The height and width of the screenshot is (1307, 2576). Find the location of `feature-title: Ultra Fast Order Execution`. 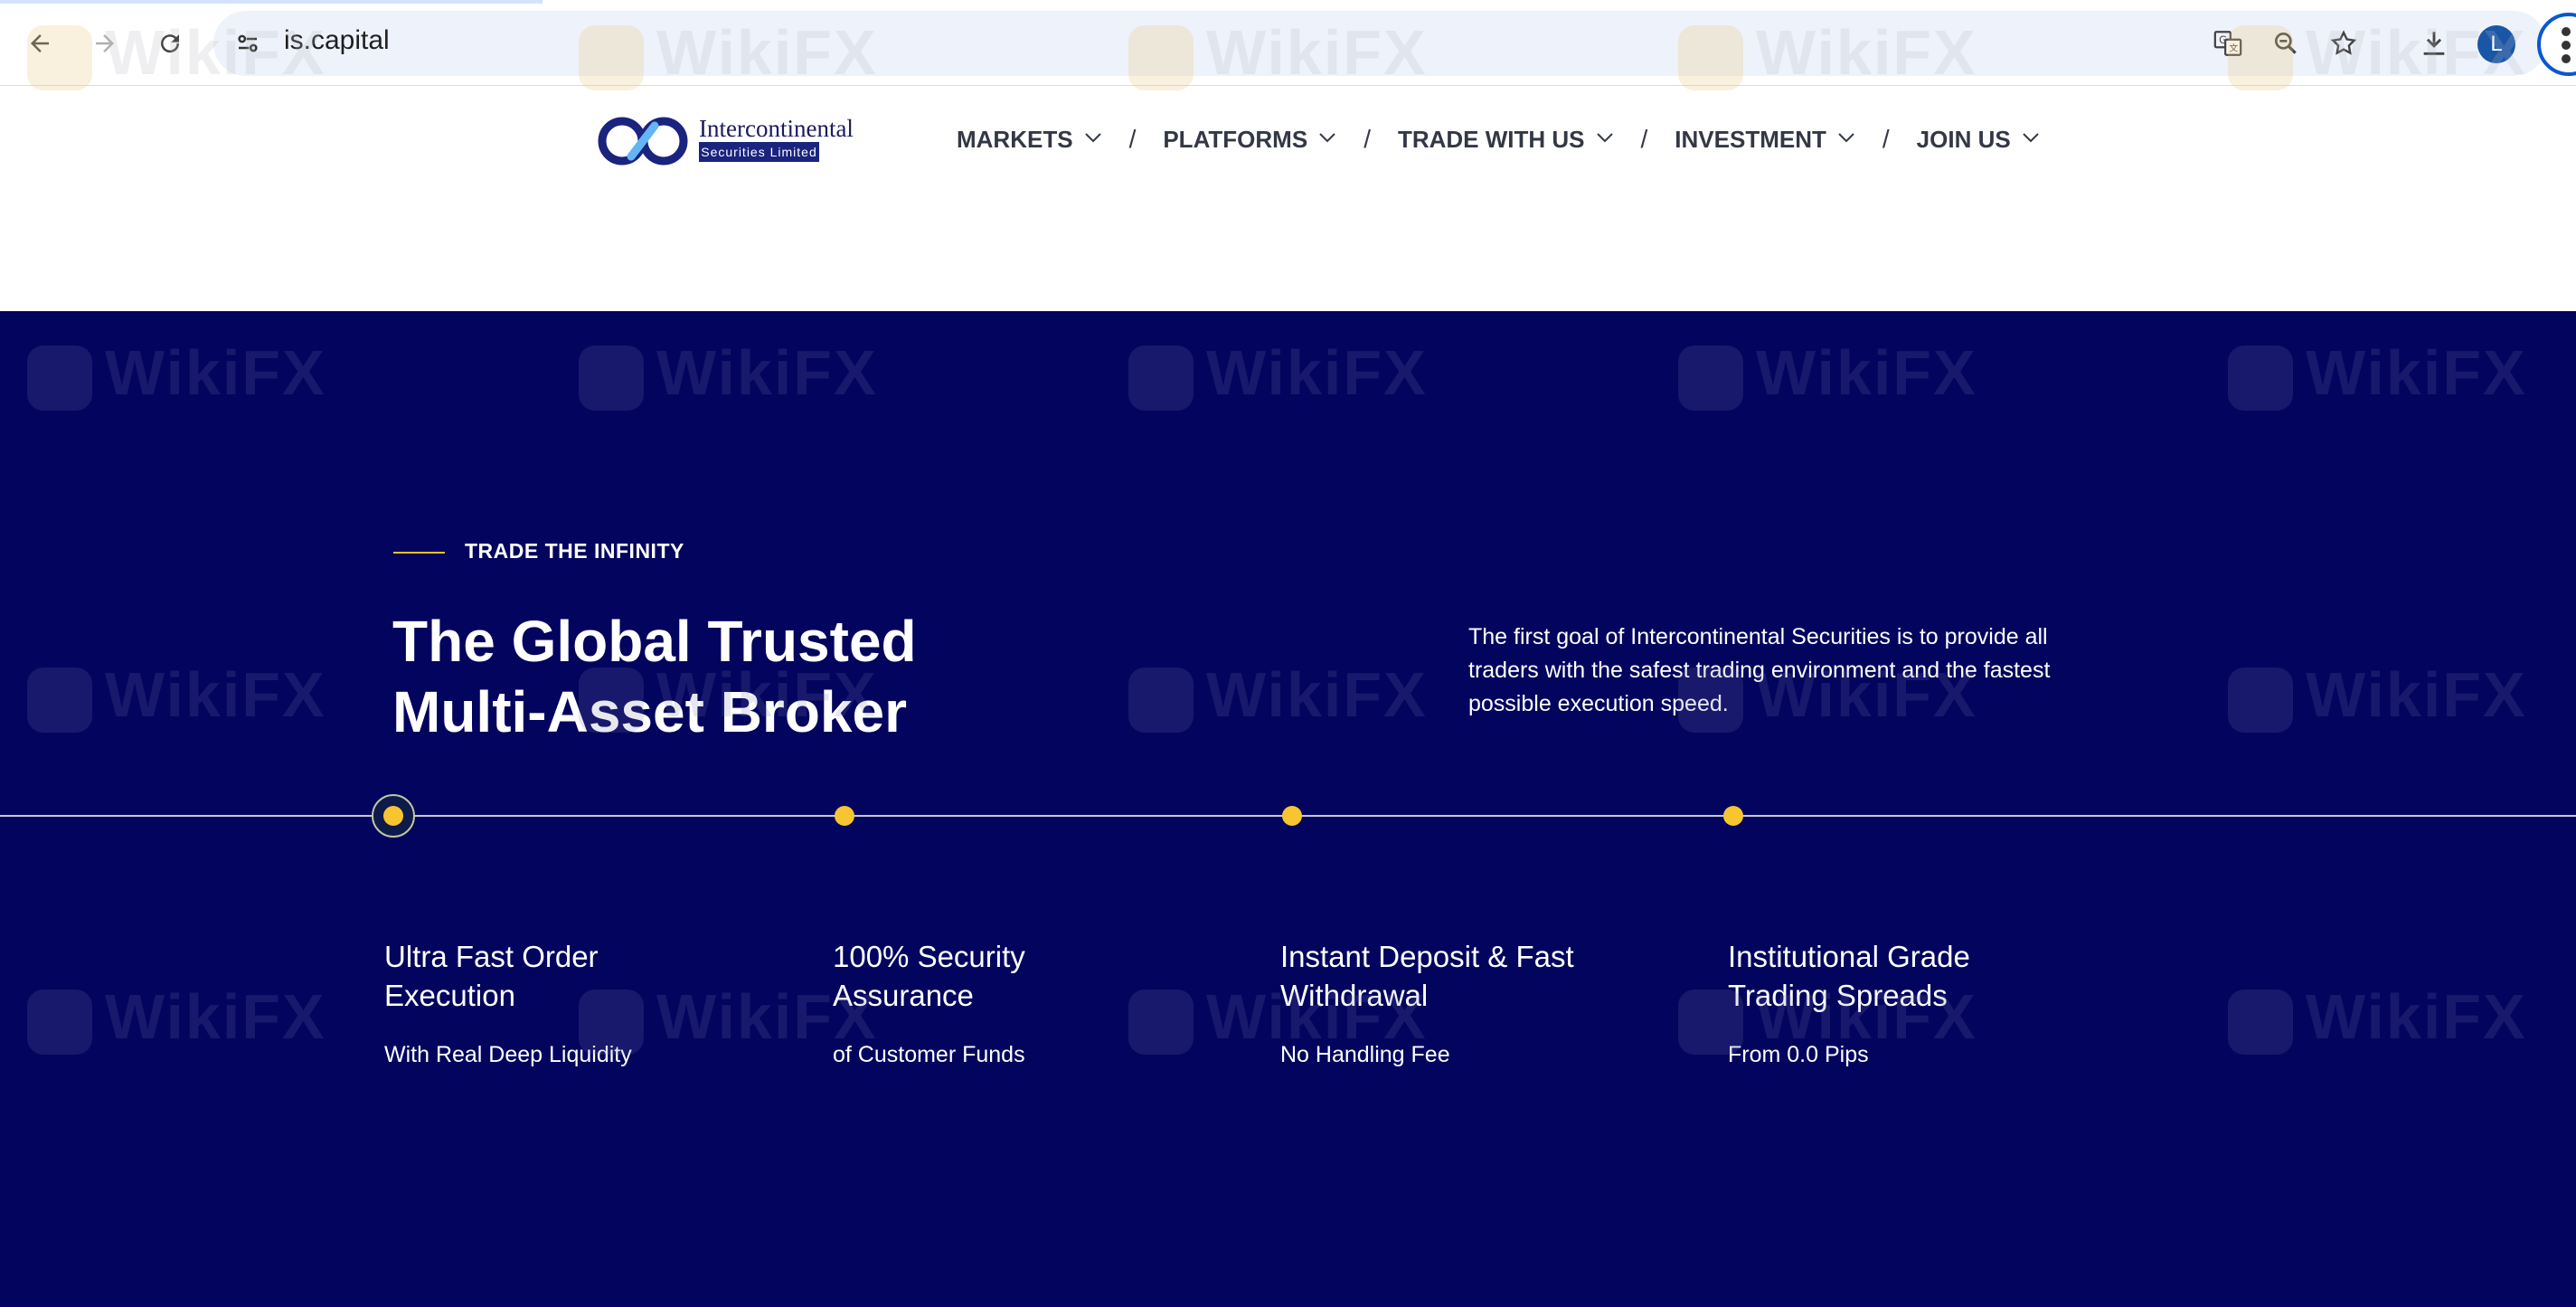

feature-title: Ultra Fast Order Execution is located at coordinates (574, 976).